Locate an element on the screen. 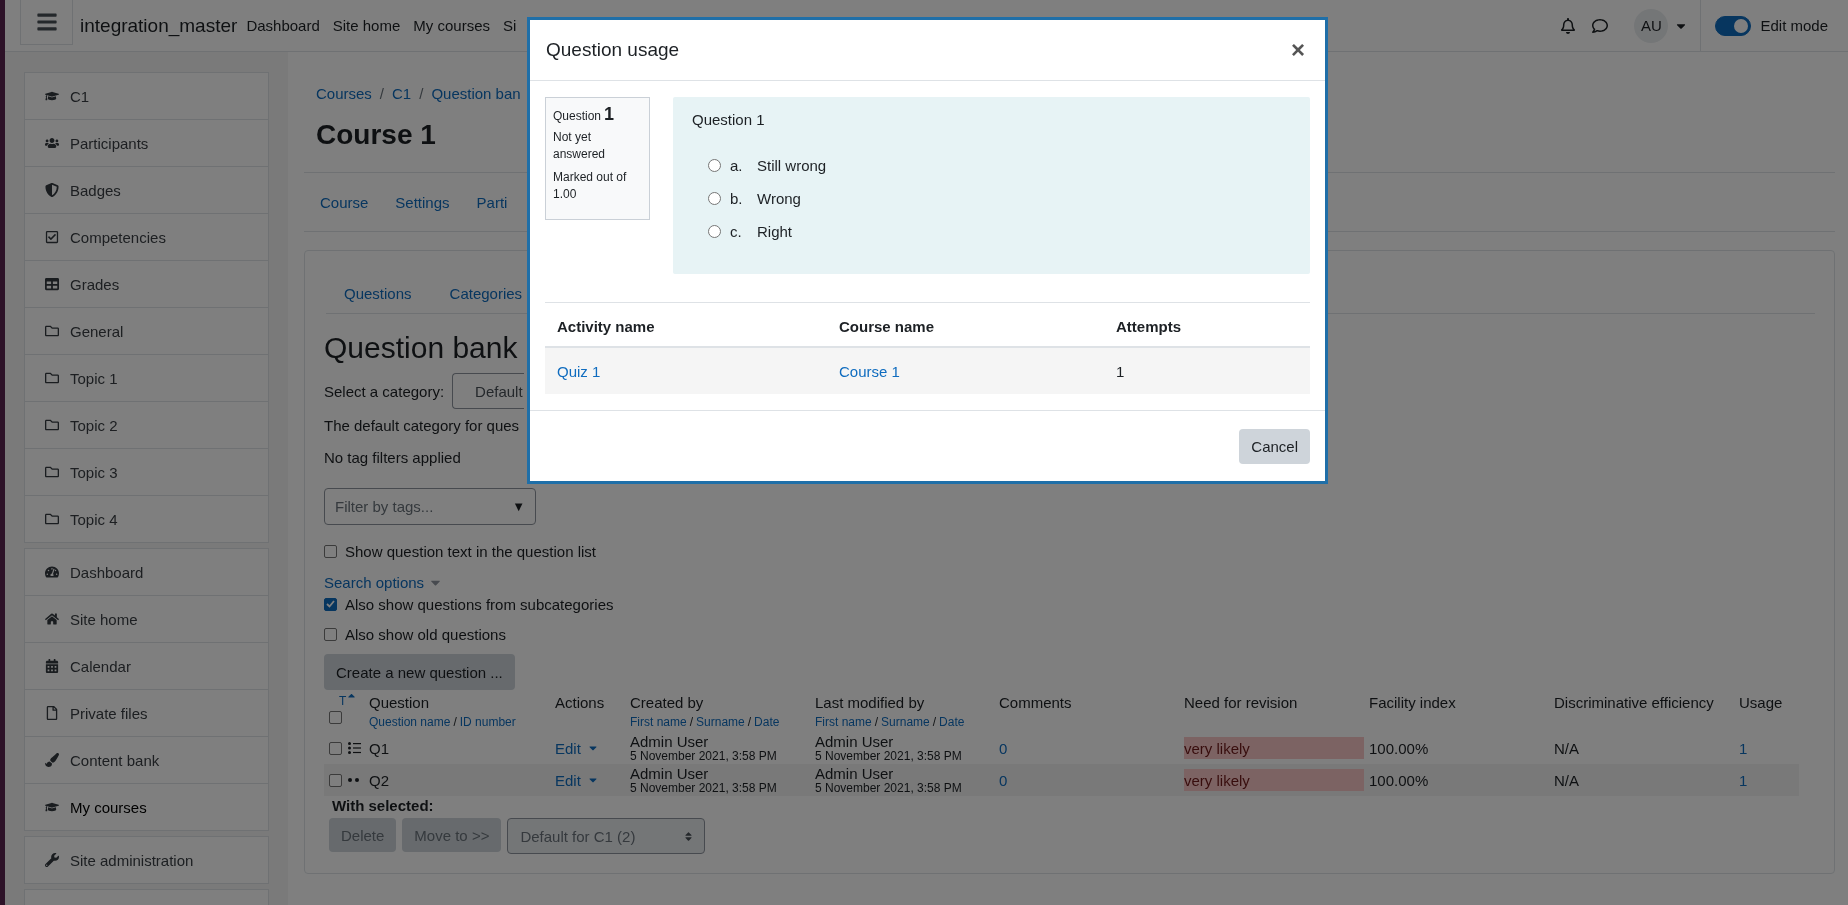  category-select: Default is located at coordinates (488, 391).